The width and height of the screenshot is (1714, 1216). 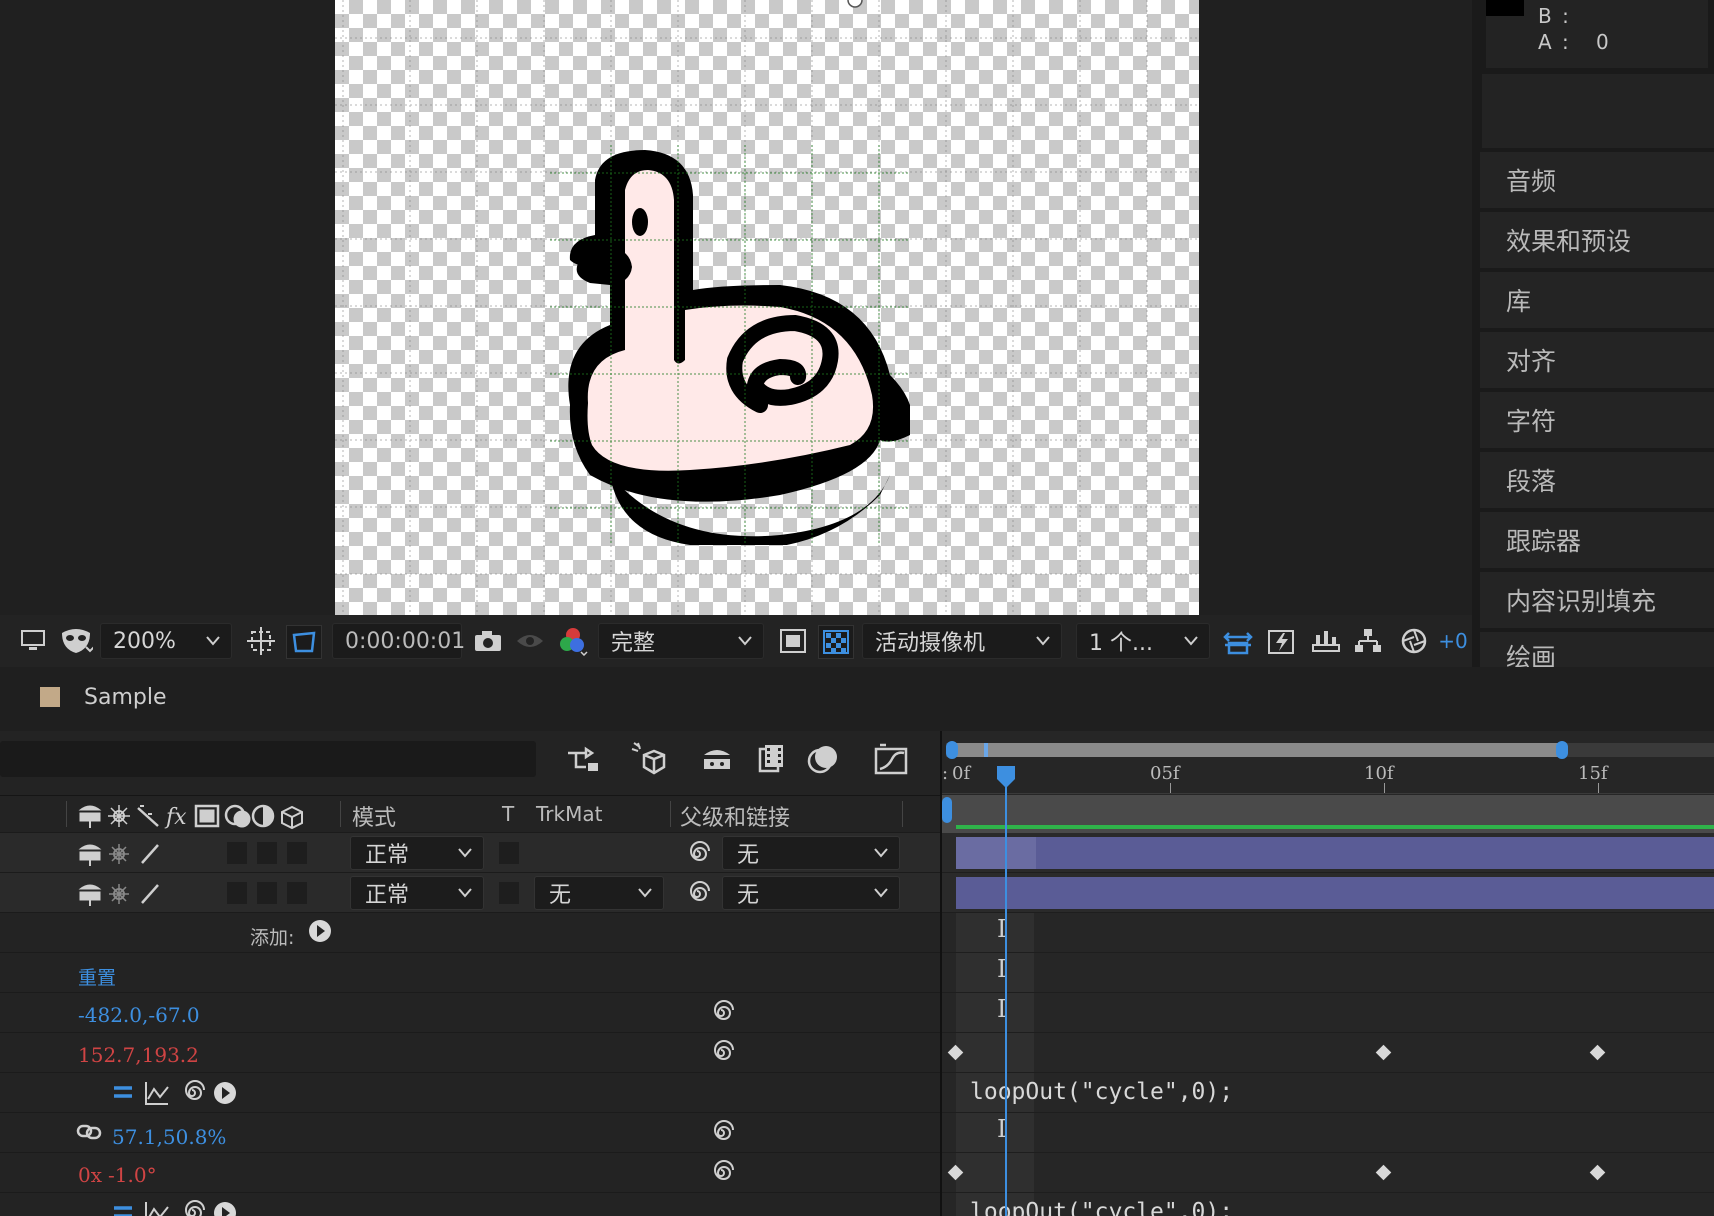 I want to click on property-track-position, so click(x=1328, y=1053).